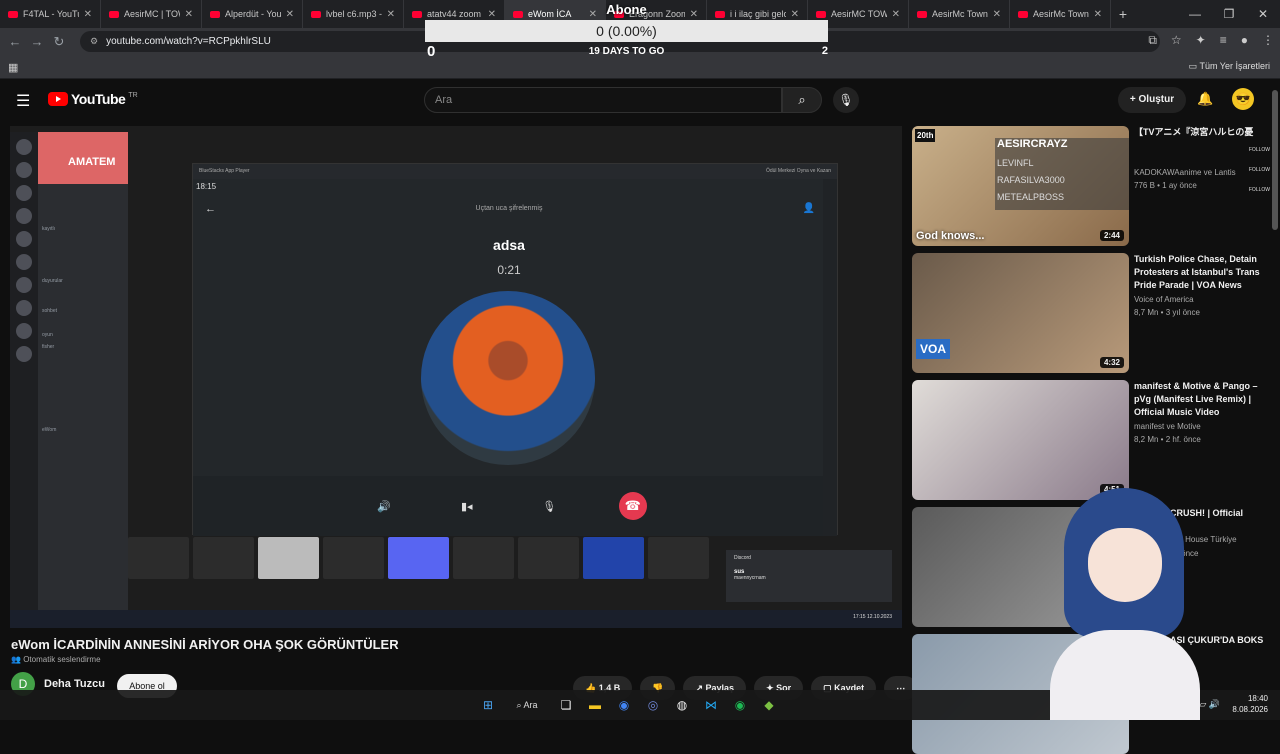 Image resolution: width=1280 pixels, height=754 pixels. What do you see at coordinates (1125, 565) in the screenshot?
I see `vtuber-face` at bounding box center [1125, 565].